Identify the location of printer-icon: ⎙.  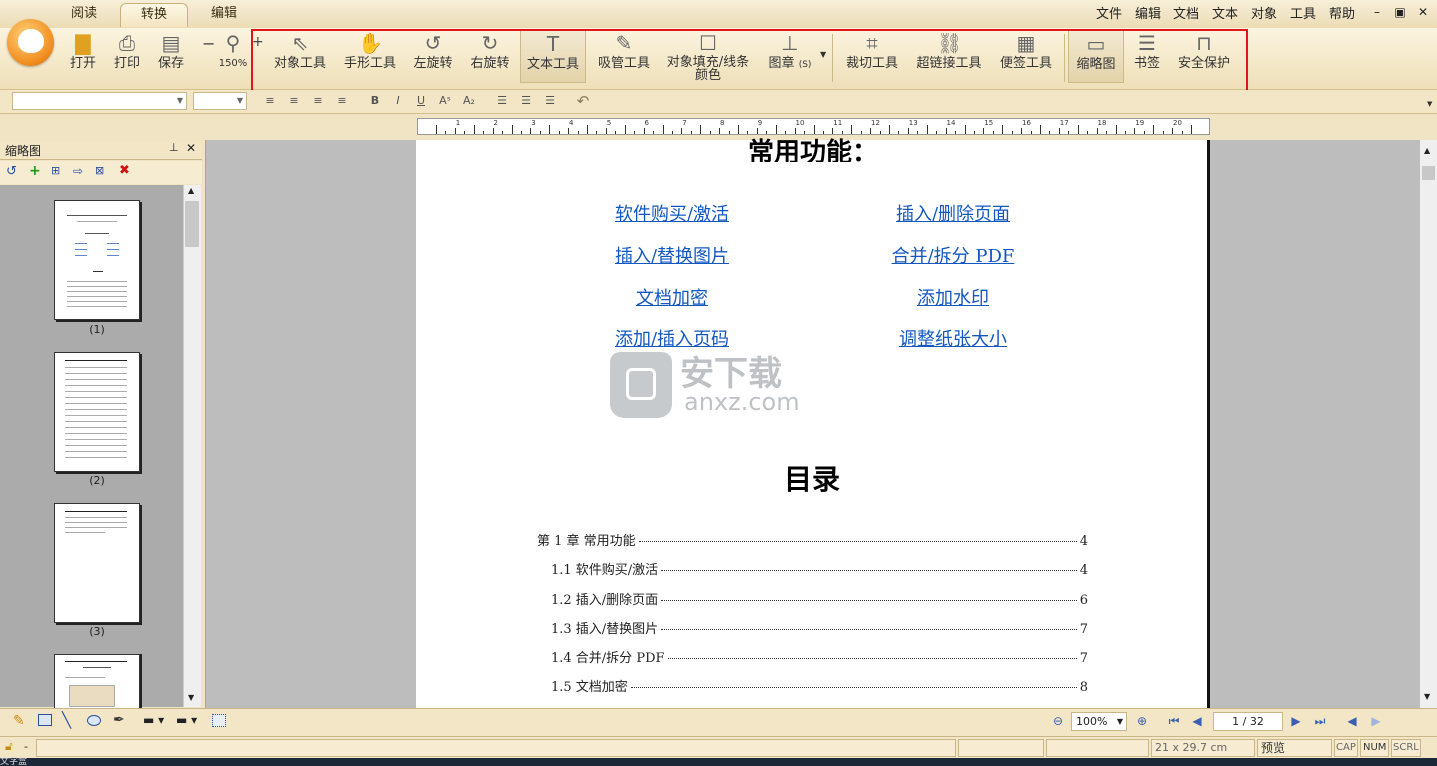
(127, 43).